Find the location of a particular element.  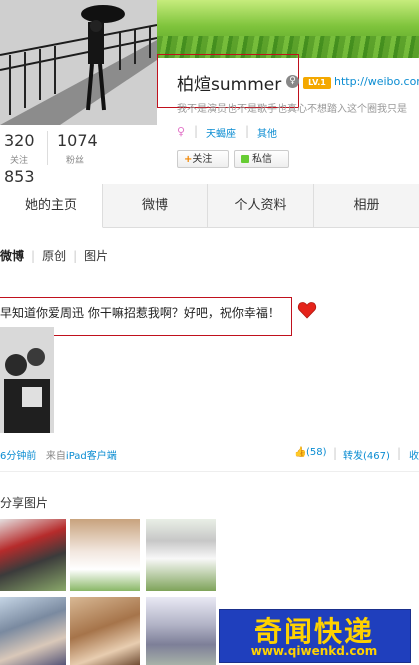

bridge-photo is located at coordinates (78, 62).